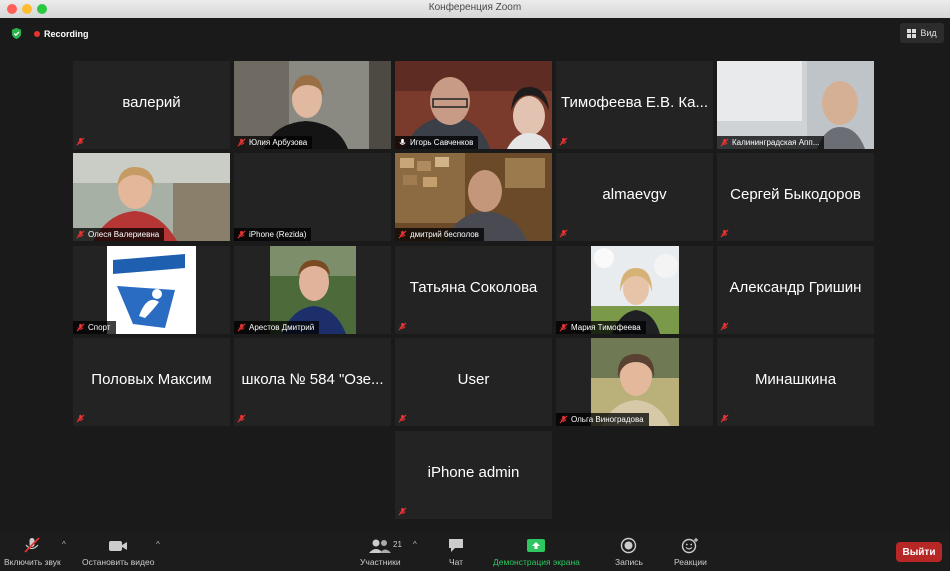  I want to click on audio-options-chevron-icon: ^, so click(64, 544).